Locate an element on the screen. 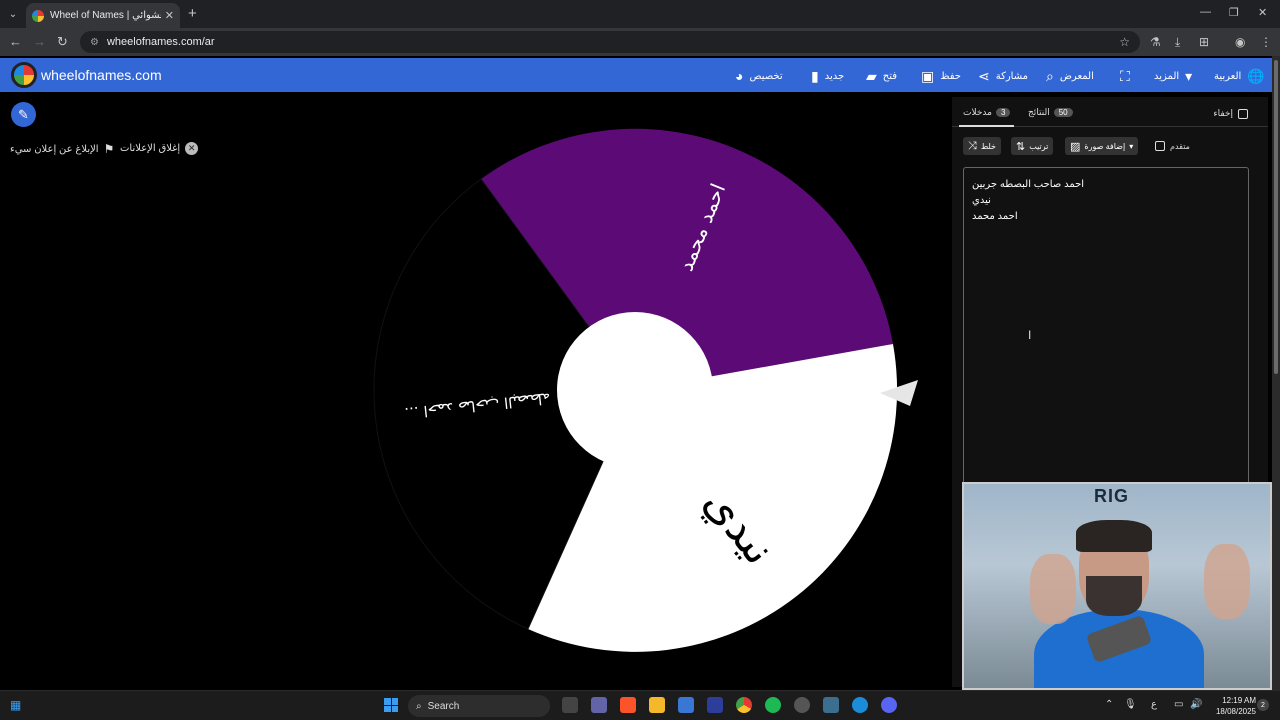 Image resolution: width=1280 pixels, height=720 pixels. tab-title: Wheel of Names | سم العشوائي is located at coordinates (105, 15).